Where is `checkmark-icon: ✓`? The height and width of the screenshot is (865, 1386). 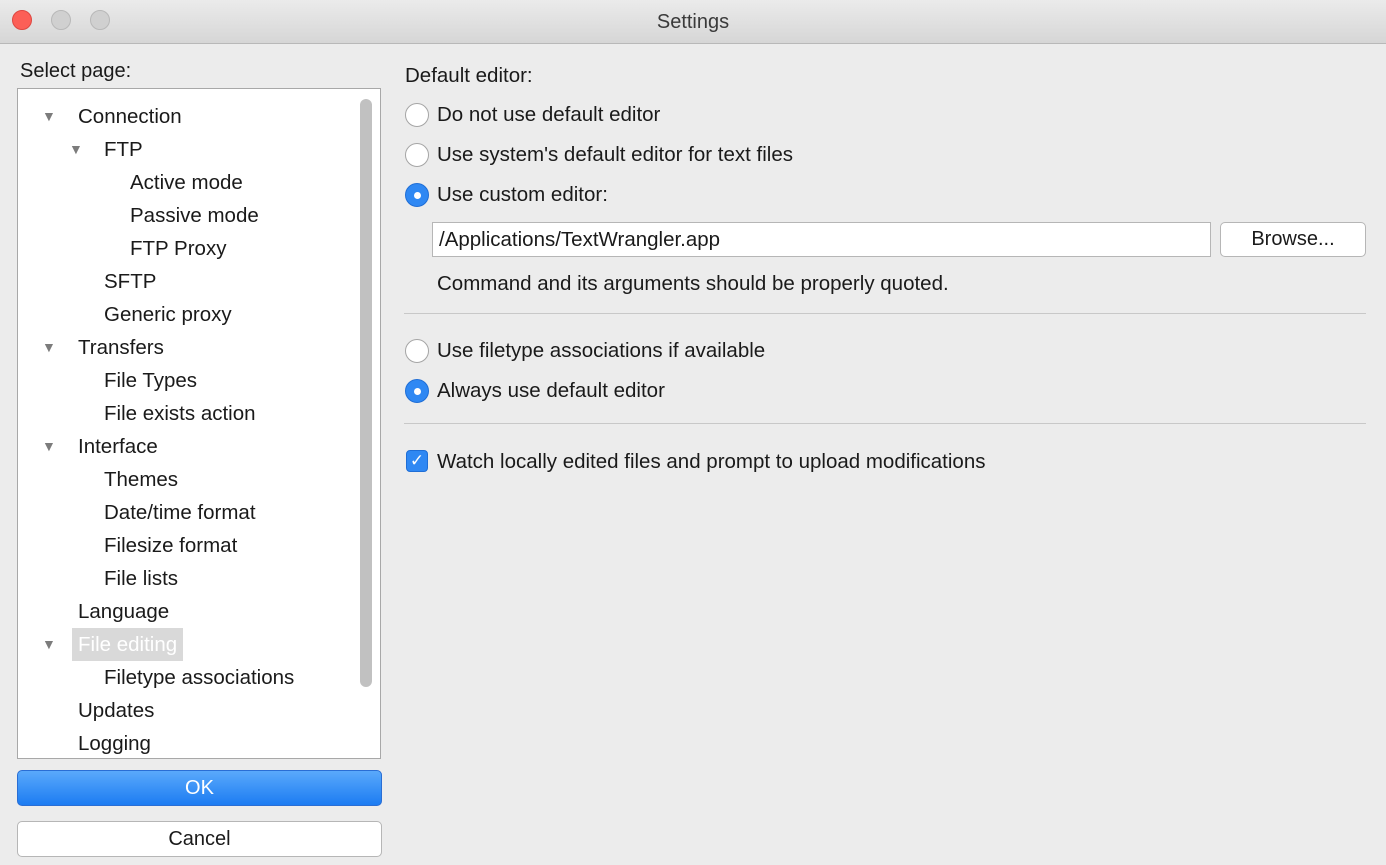 checkmark-icon: ✓ is located at coordinates (417, 460).